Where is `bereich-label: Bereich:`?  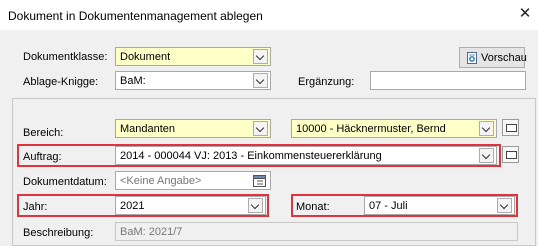 bereich-label: Bereich: is located at coordinates (43, 133).